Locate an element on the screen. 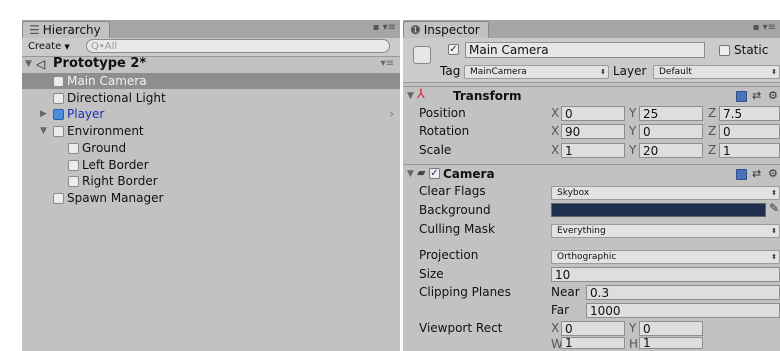 The width and height of the screenshot is (780, 351). transform-title: Transform is located at coordinates (487, 96).